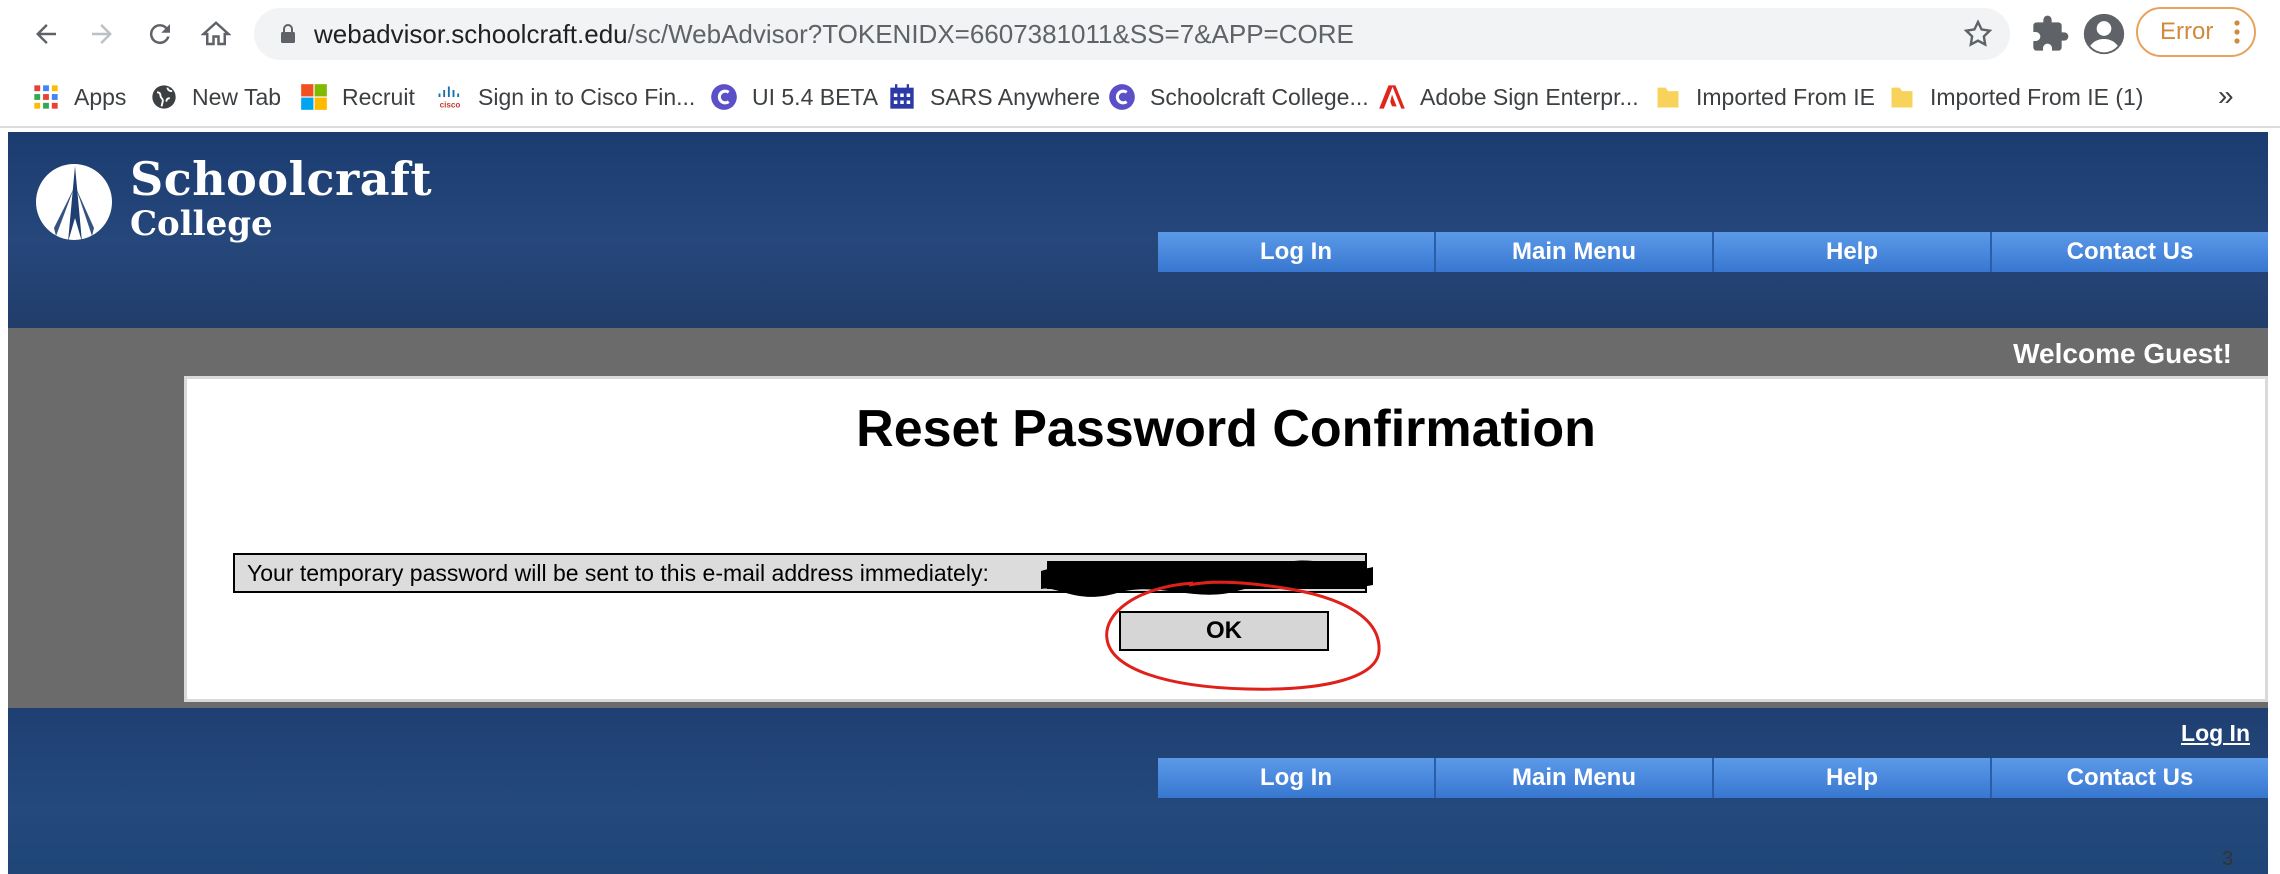  Describe the element at coordinates (2037, 96) in the screenshot. I see `bookmark-label: Imported From IE (1)` at that location.